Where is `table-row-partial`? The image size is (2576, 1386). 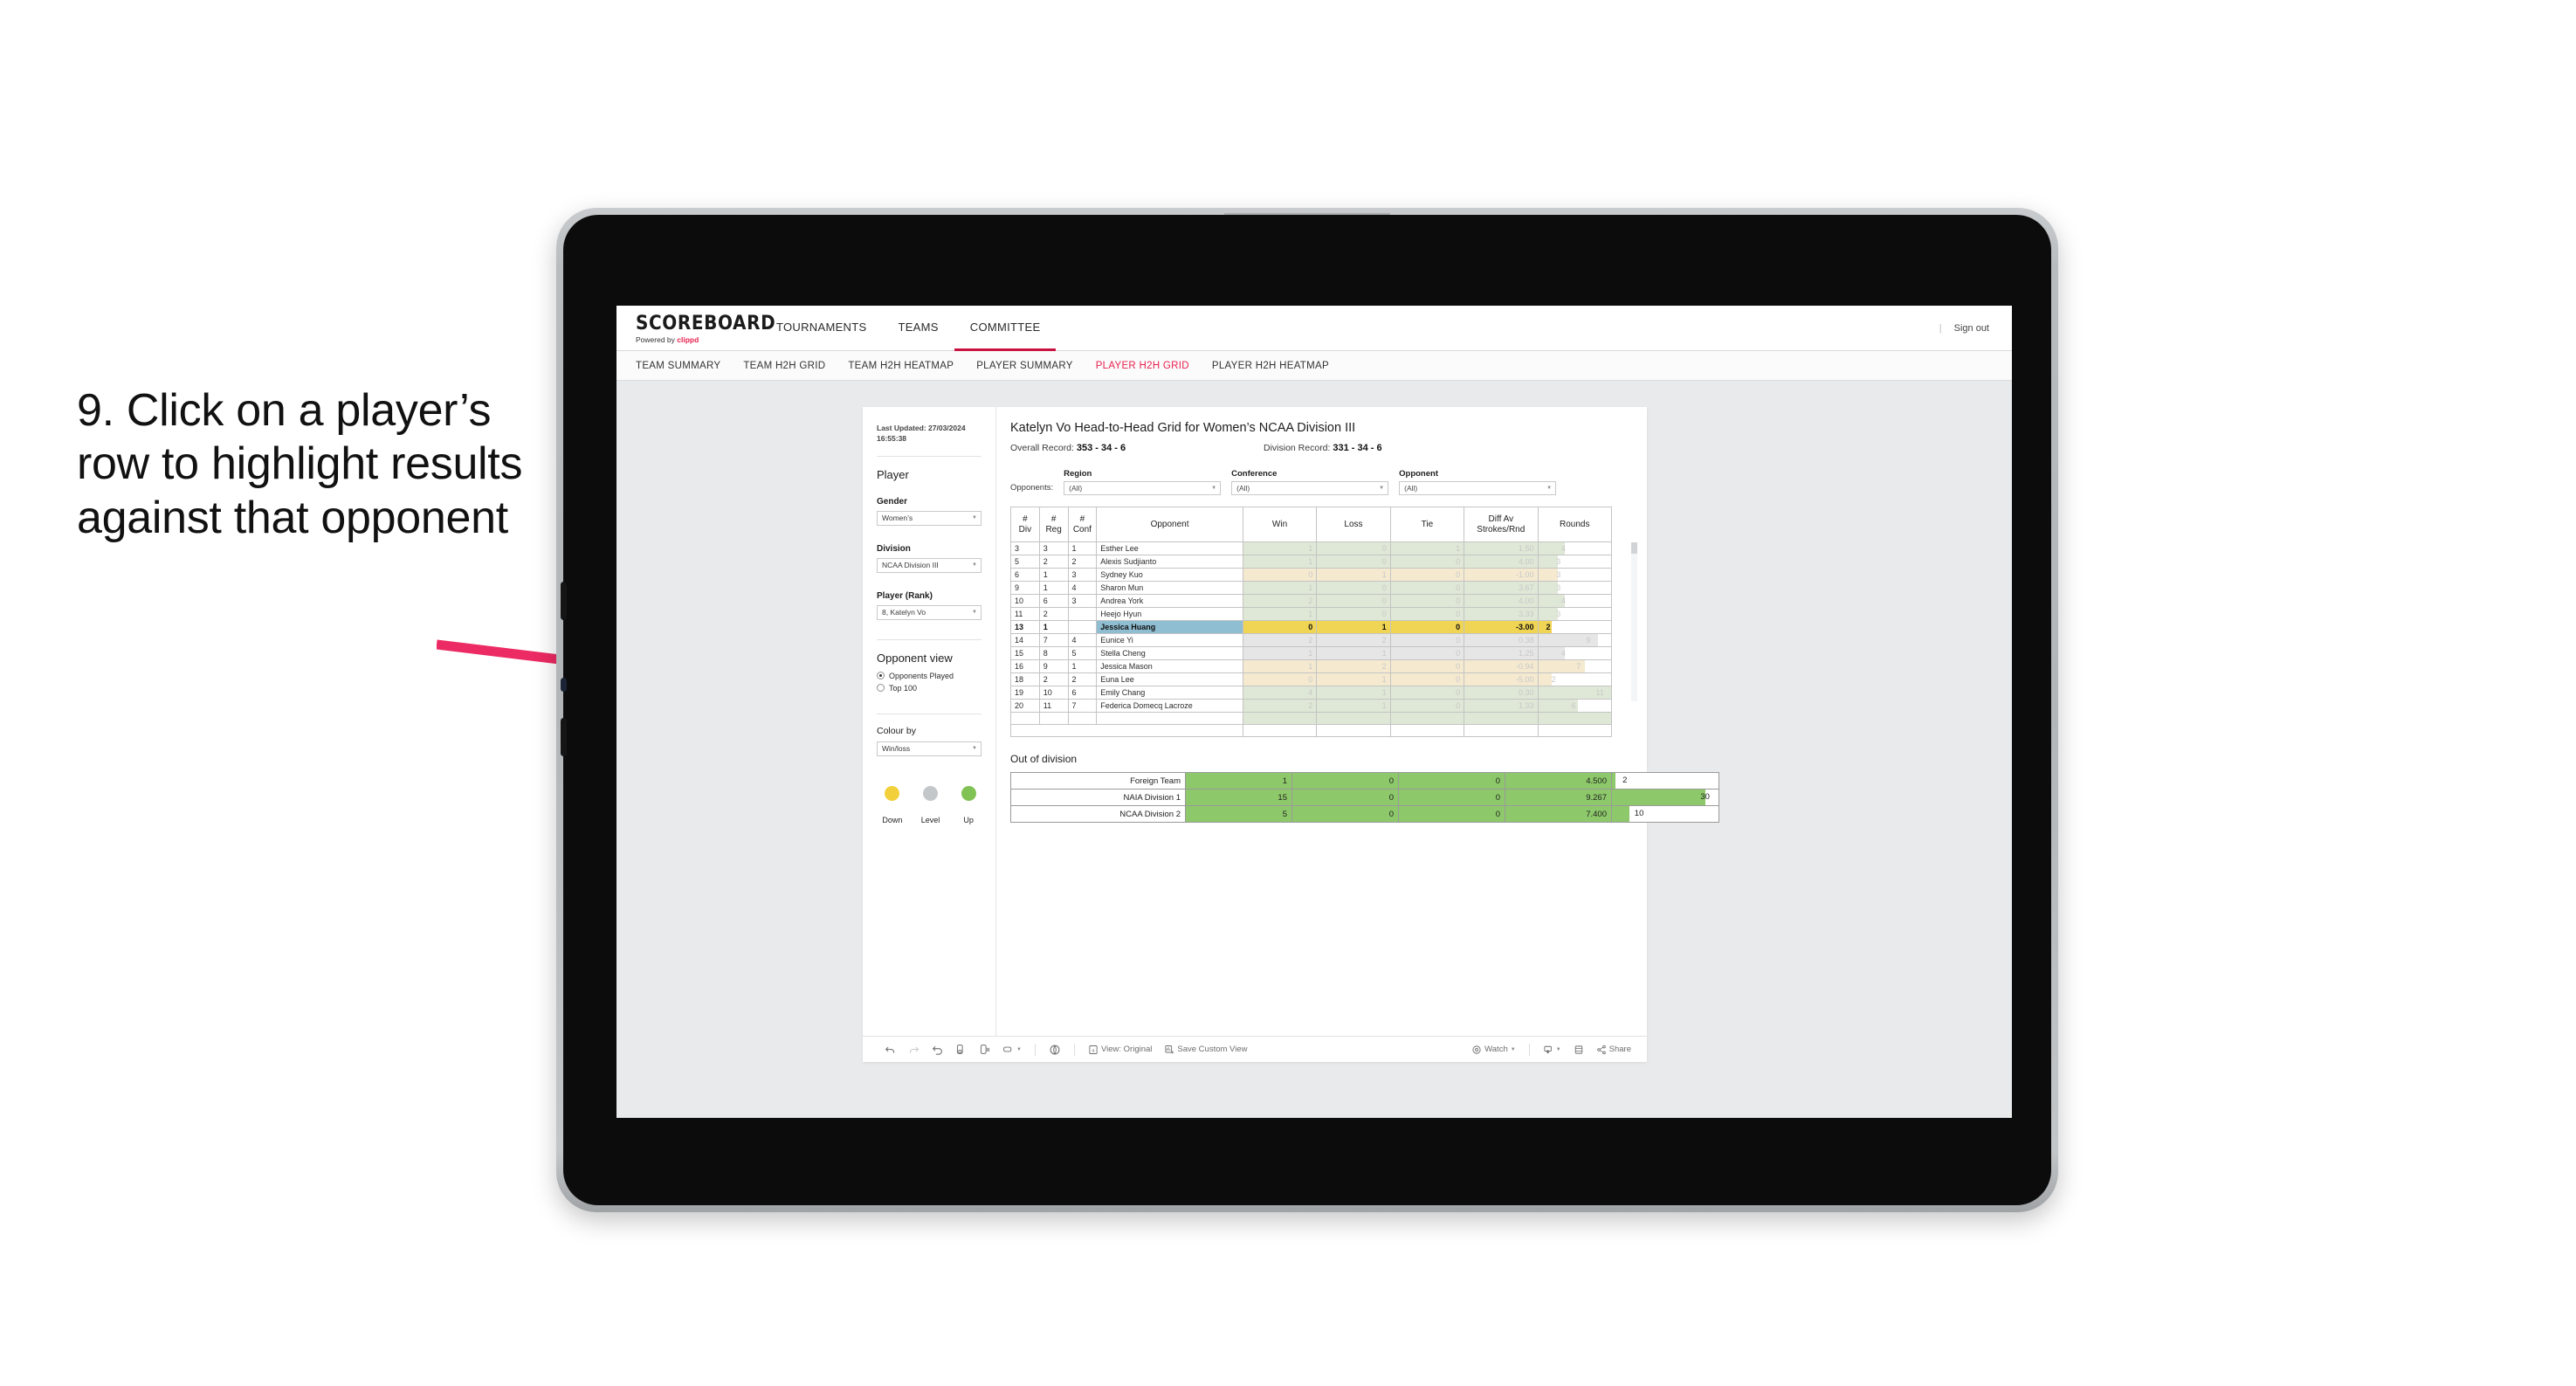 table-row-partial is located at coordinates (1311, 719).